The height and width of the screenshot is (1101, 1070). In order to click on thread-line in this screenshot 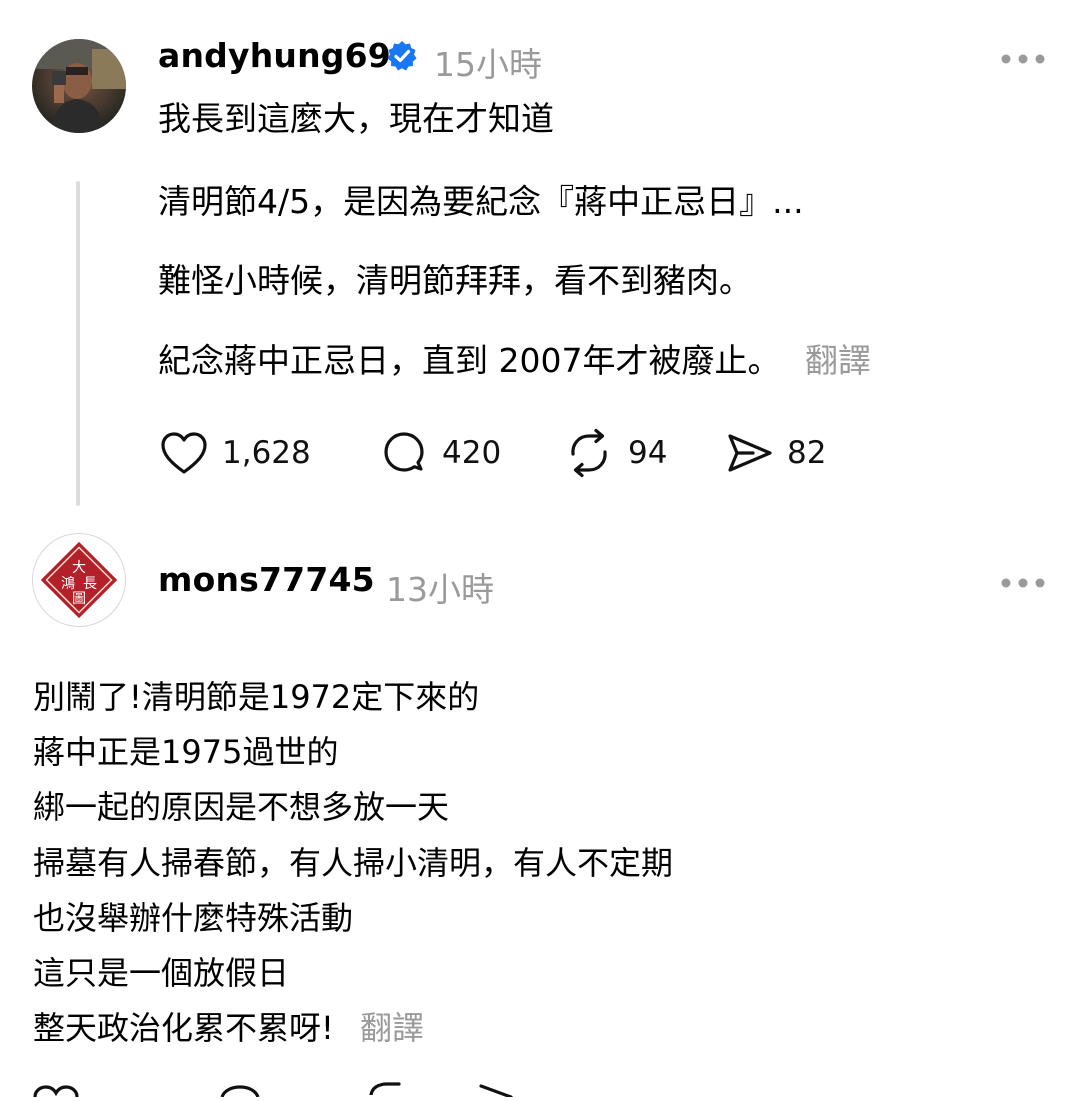, I will do `click(78, 343)`.